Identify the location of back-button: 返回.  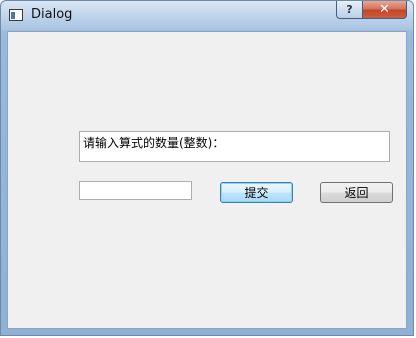
(356, 192).